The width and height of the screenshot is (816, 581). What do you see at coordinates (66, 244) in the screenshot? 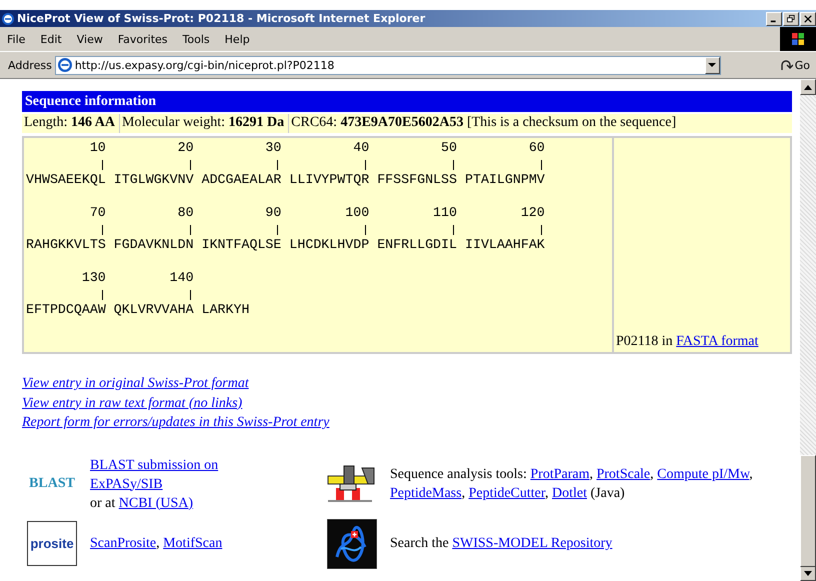
I see `residue-sequence: RAHGKKVLTS` at bounding box center [66, 244].